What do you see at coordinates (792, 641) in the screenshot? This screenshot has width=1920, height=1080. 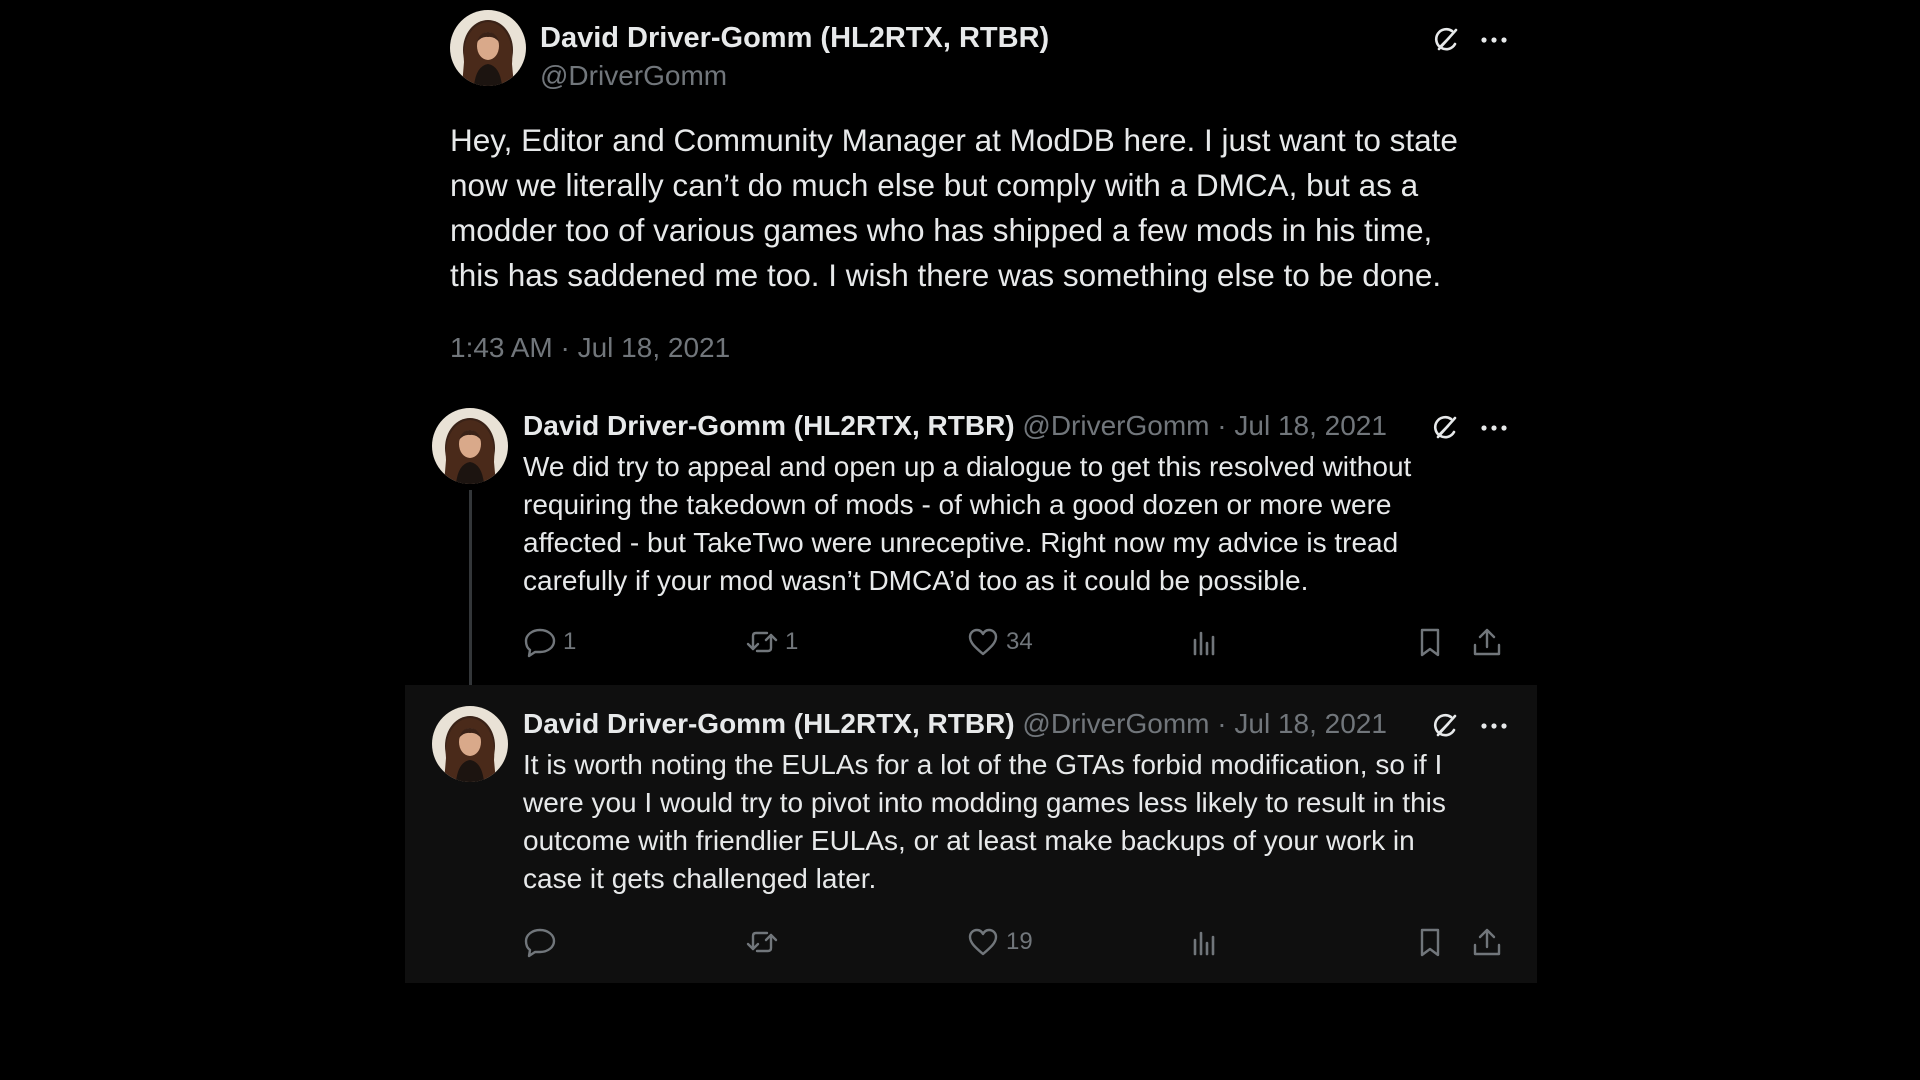 I see `repost-count: 1` at bounding box center [792, 641].